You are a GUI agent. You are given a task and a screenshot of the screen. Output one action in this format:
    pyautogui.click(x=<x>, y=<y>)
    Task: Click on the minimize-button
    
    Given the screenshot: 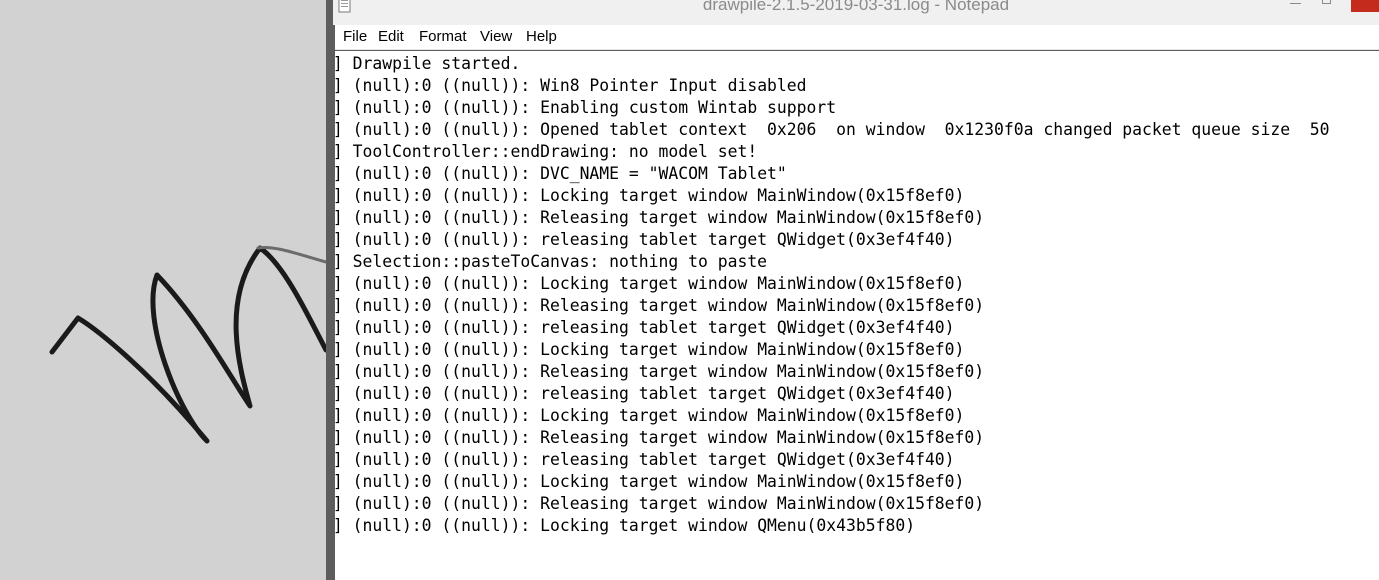 What is the action you would take?
    pyautogui.click(x=1296, y=5)
    